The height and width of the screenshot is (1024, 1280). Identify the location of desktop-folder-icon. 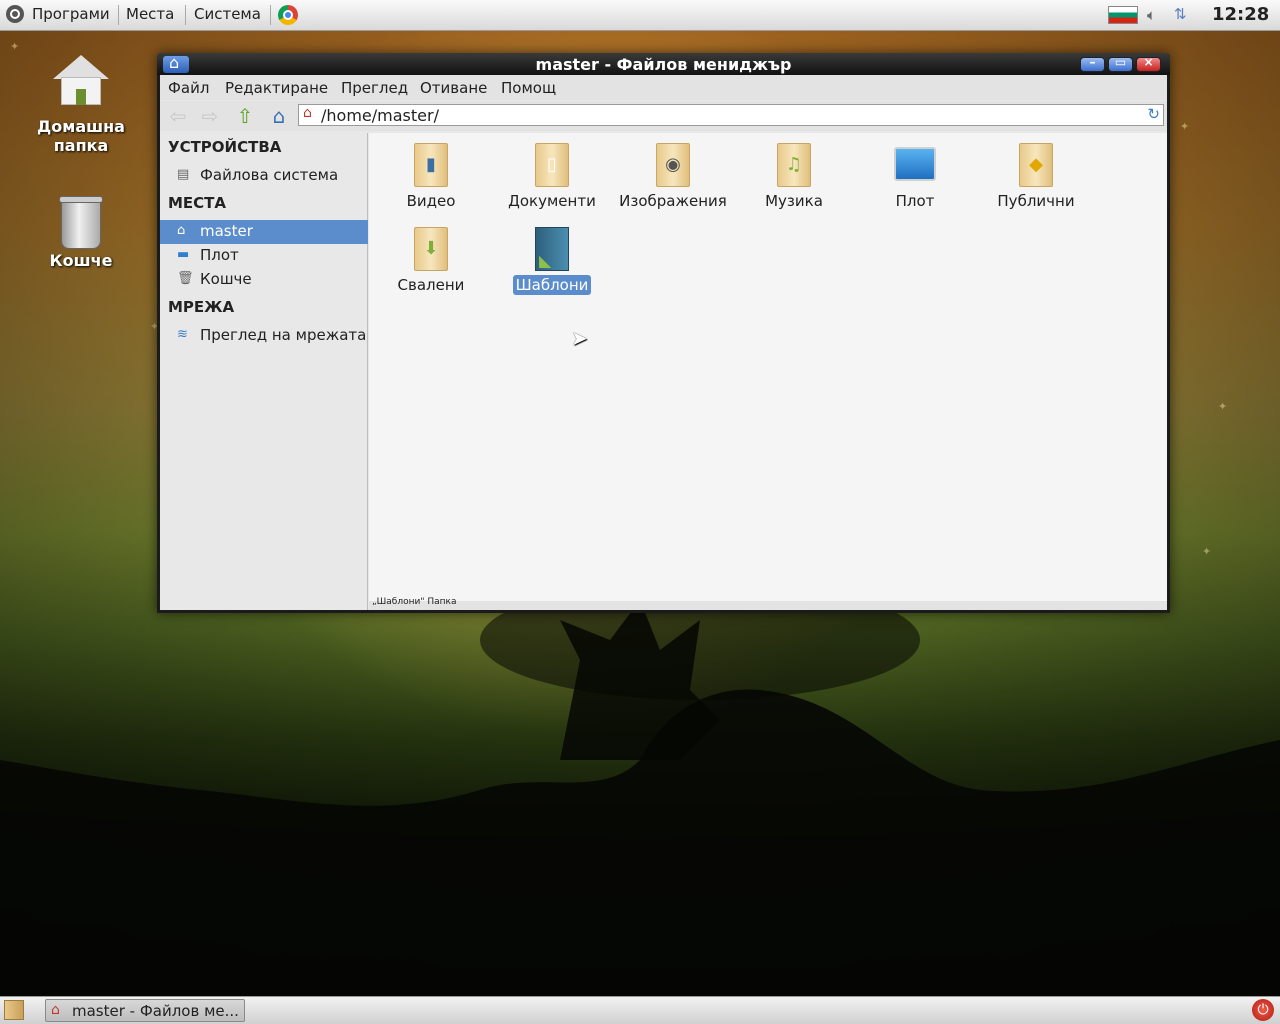
(915, 164).